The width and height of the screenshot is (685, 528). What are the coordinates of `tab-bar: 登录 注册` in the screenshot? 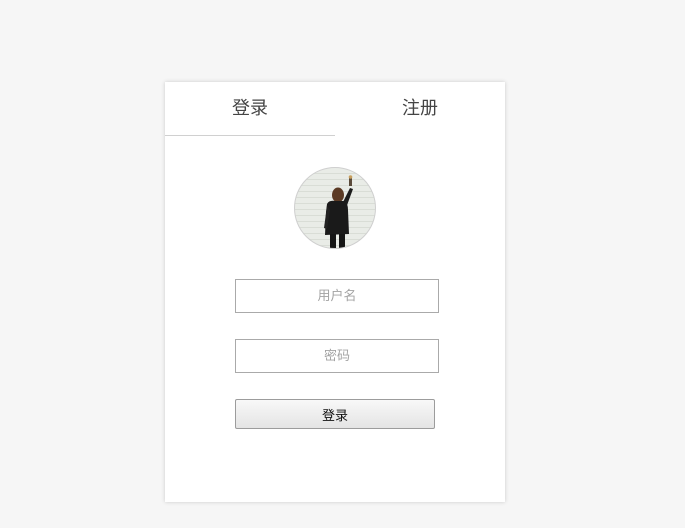 It's located at (335, 109).